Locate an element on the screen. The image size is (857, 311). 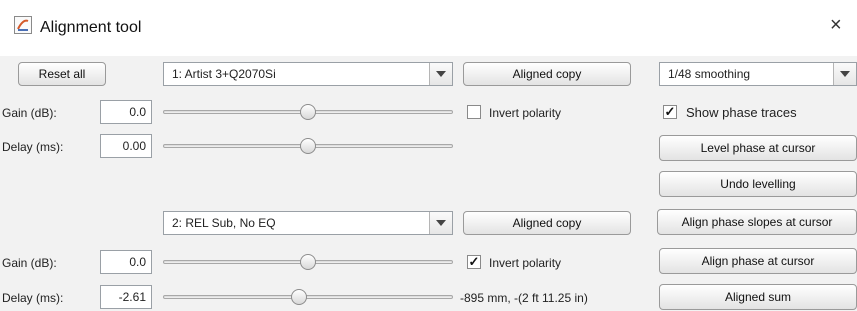
channel1-gain-label: Gain (dB): is located at coordinates (29, 113).